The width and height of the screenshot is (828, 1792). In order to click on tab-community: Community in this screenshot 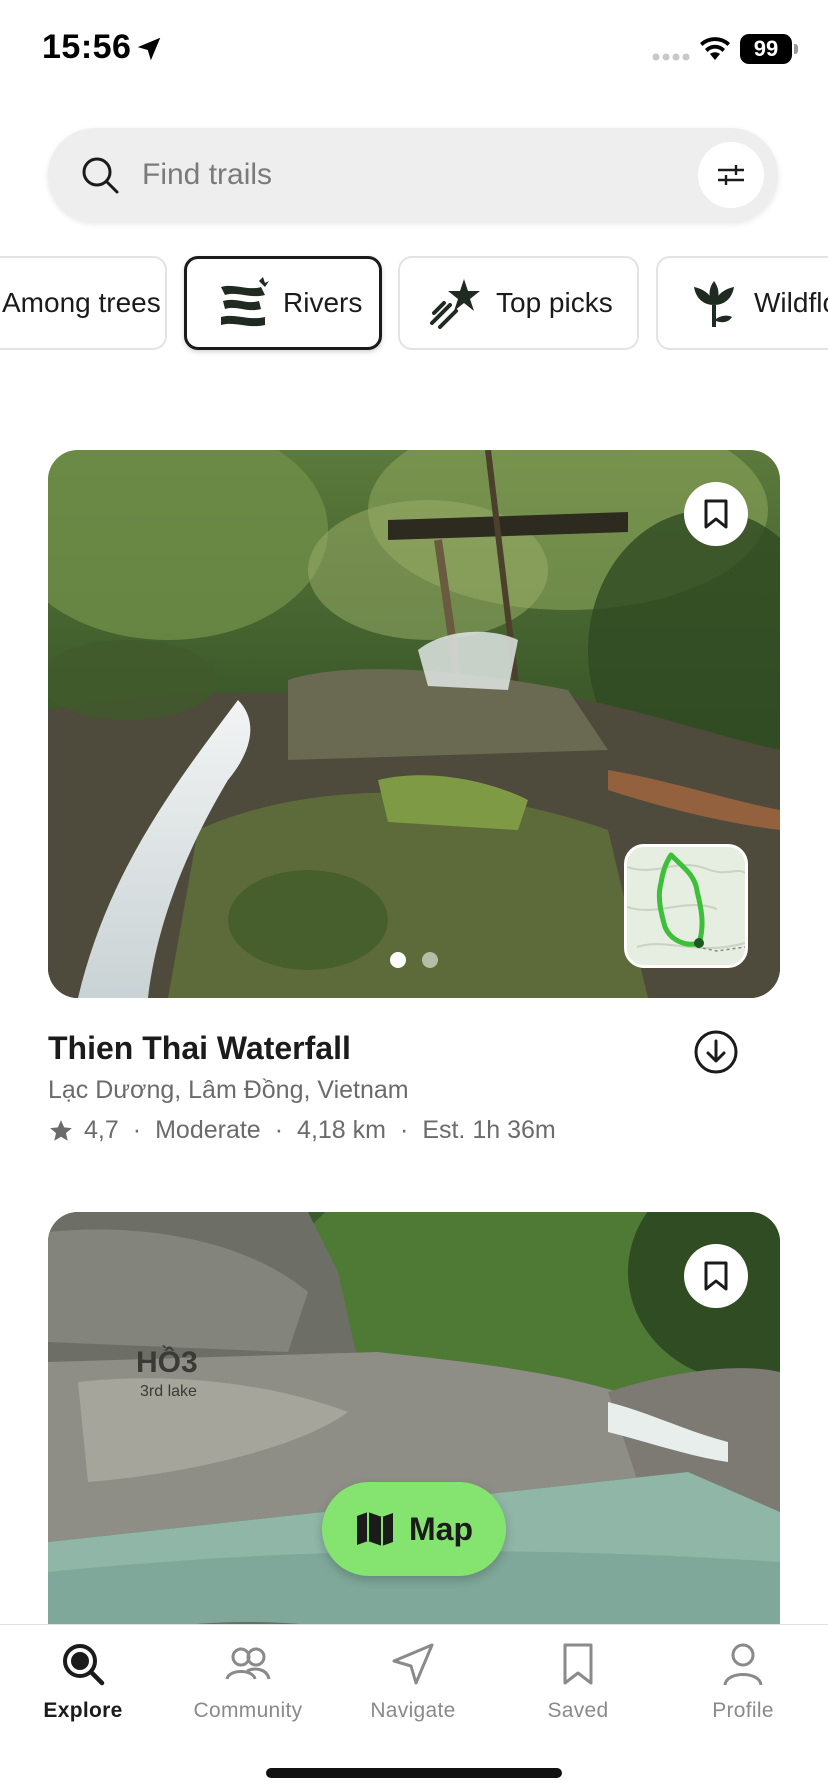, I will do `click(248, 1691)`.